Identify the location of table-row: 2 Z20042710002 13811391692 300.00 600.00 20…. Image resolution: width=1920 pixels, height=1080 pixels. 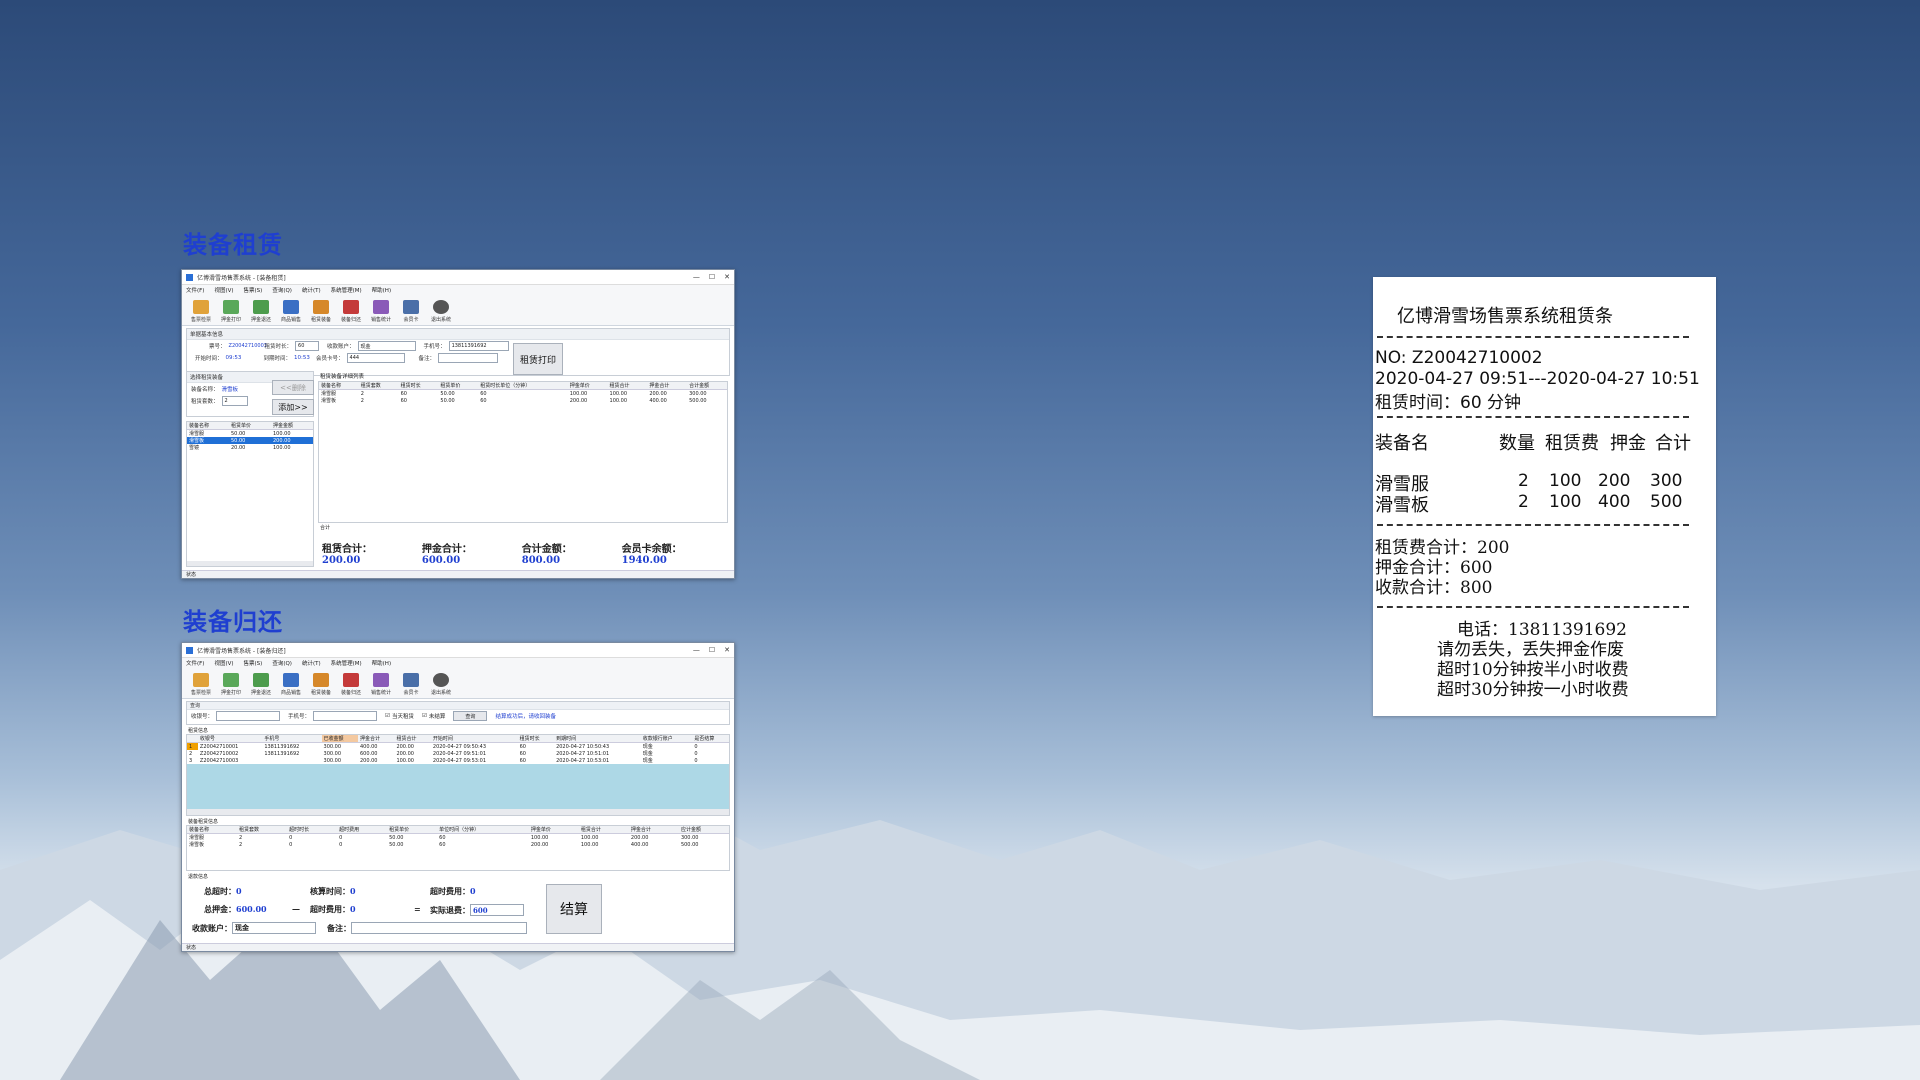
(458, 754).